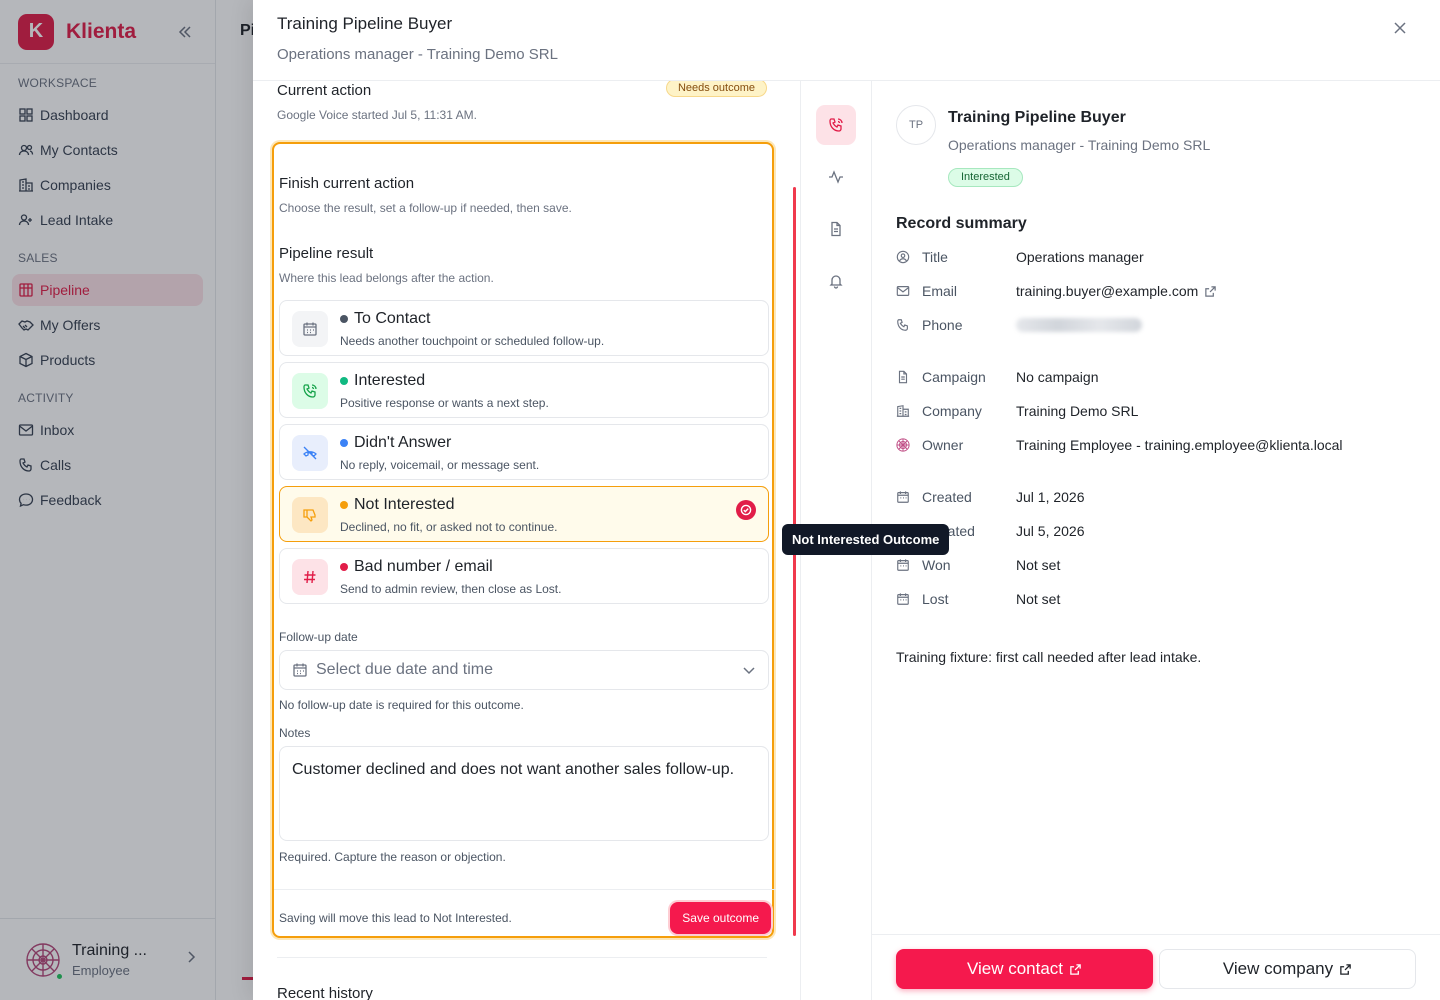  Describe the element at coordinates (936, 565) in the screenshot. I see `summary-key: Won` at that location.